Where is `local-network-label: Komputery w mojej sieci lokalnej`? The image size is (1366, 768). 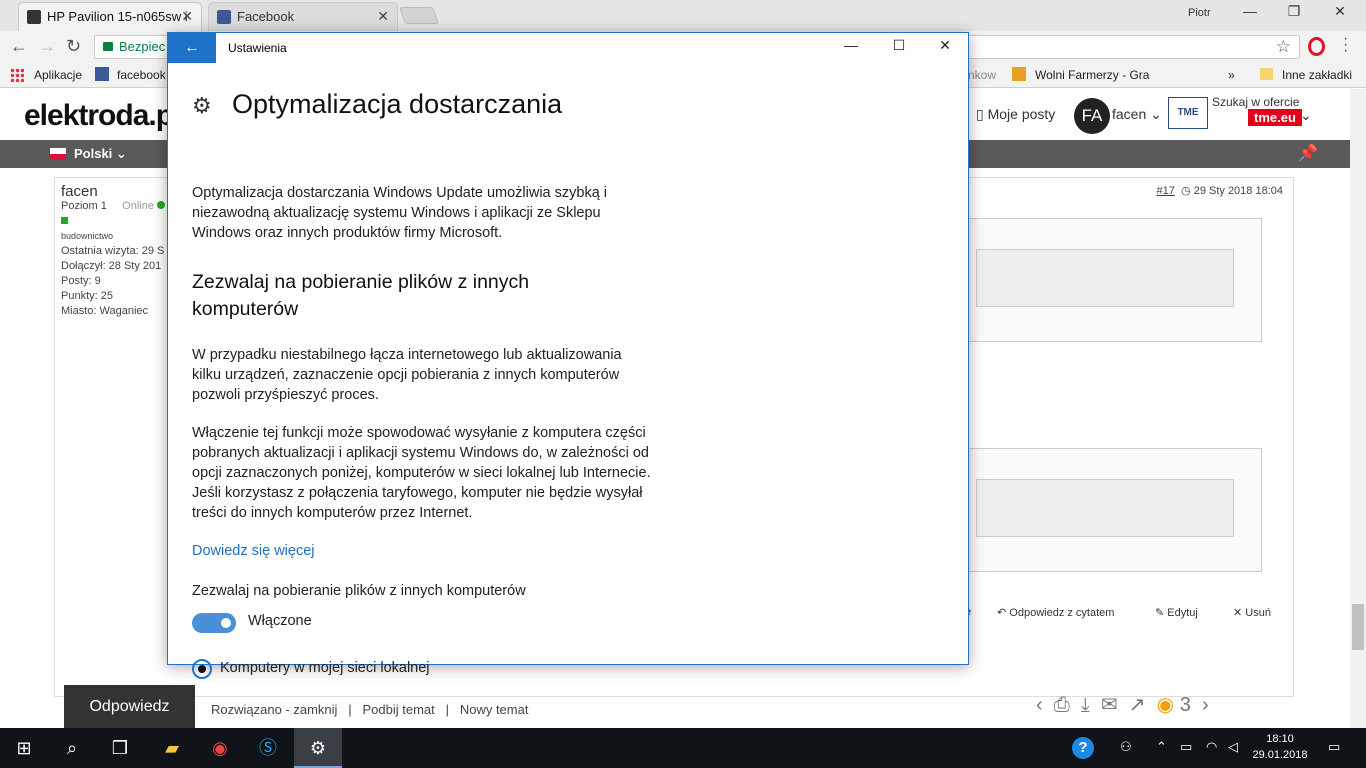 local-network-label: Komputery w mojej sieci lokalnej is located at coordinates (325, 668).